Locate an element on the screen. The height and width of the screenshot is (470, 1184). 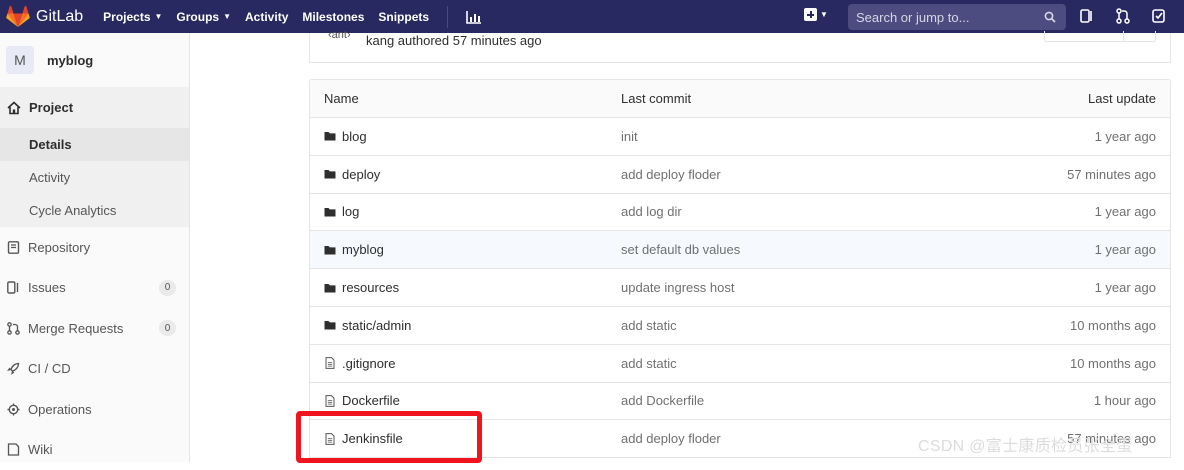
file-name-link: myblog is located at coordinates (354, 249).